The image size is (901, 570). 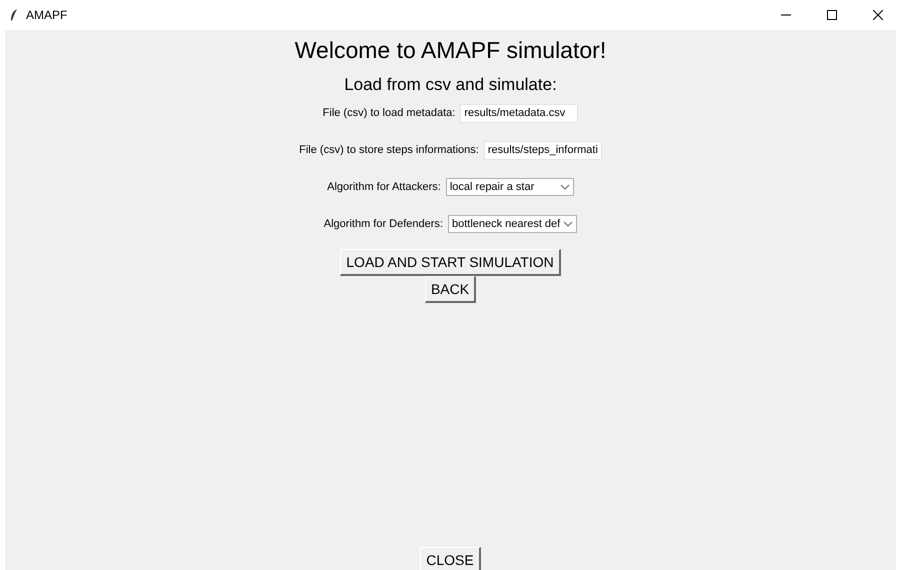 I want to click on field-label: File (csv) to store steps informations:, so click(x=389, y=150).